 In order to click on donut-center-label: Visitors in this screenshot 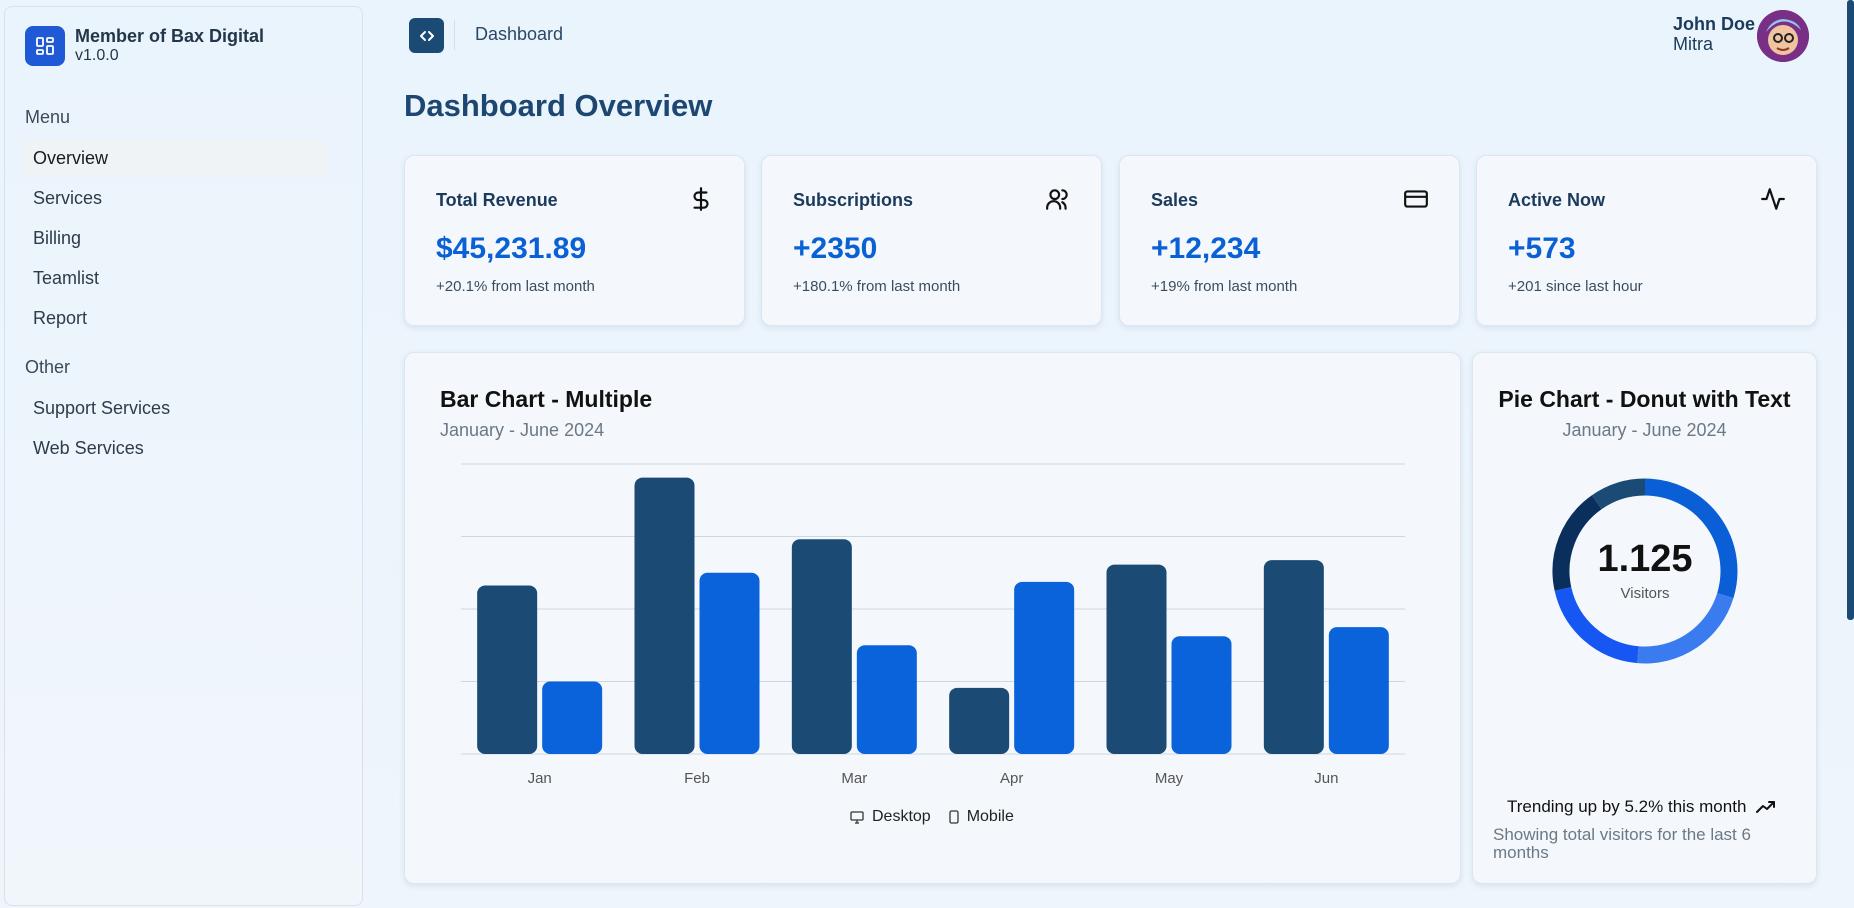, I will do `click(1645, 593)`.